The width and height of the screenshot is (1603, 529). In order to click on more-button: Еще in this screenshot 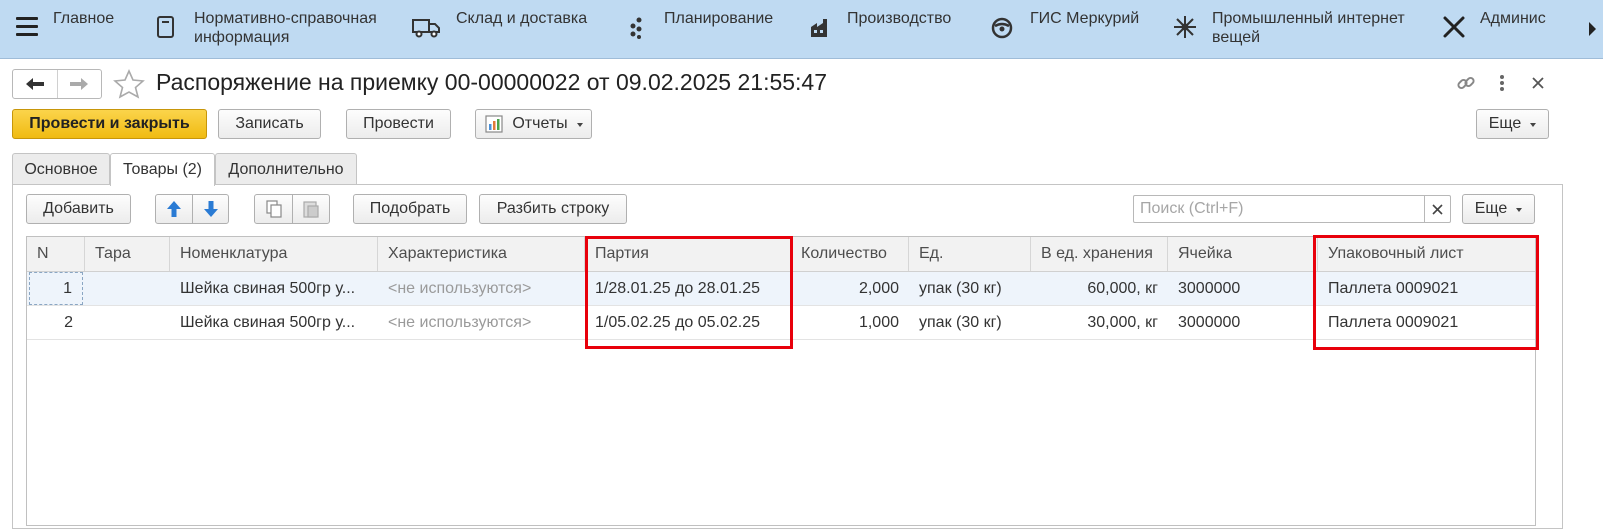, I will do `click(1512, 124)`.